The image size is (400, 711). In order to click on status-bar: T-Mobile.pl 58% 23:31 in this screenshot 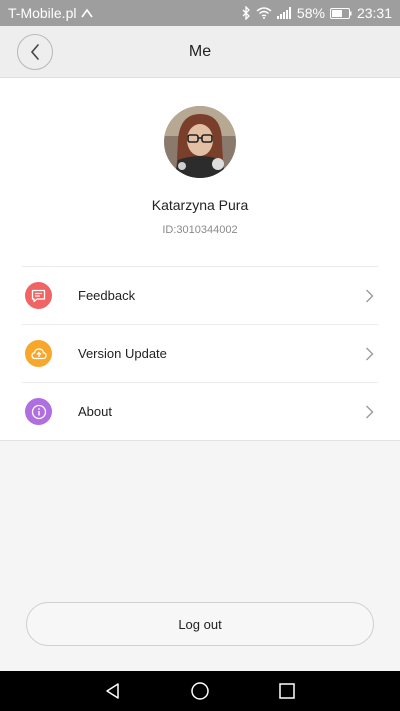, I will do `click(200, 13)`.